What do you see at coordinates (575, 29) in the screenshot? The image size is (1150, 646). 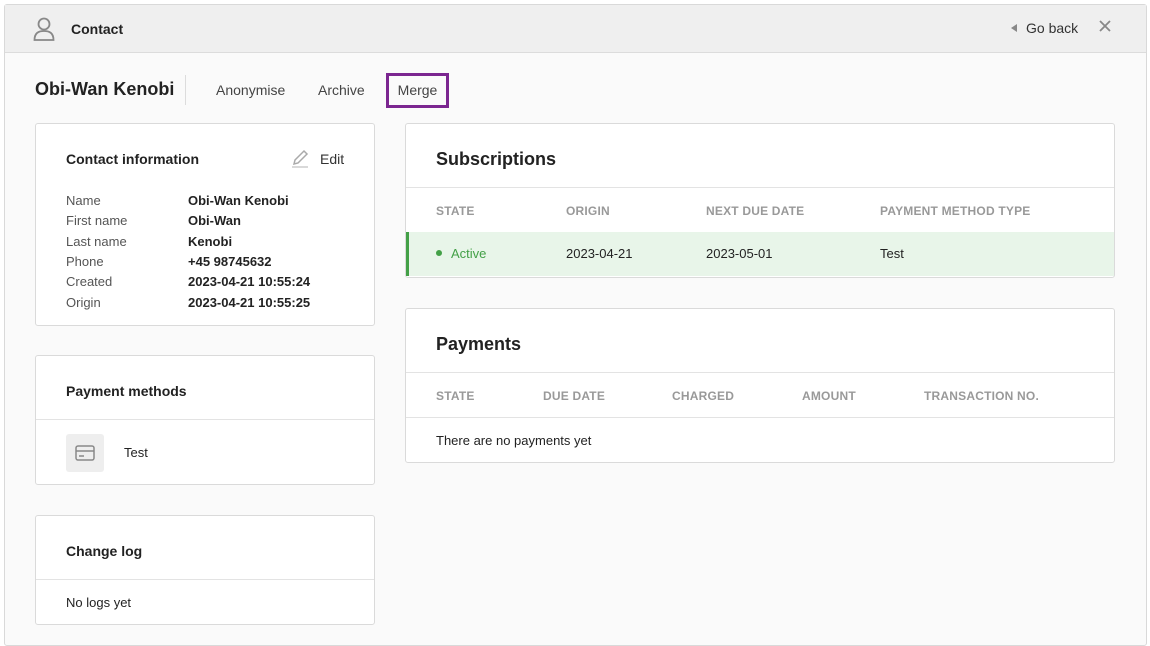 I see `top-bar: Contact Go back` at bounding box center [575, 29].